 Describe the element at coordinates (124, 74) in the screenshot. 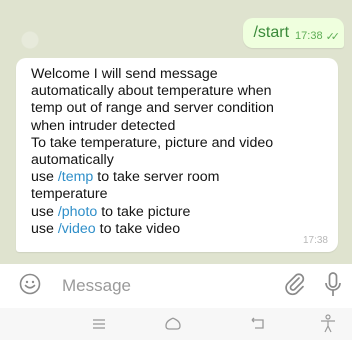

I see `message-text-segment: Welcome I will send message` at that location.